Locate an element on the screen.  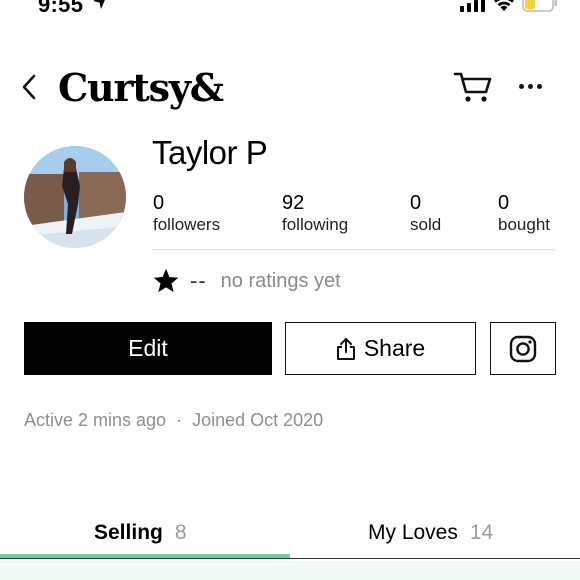
last-active: Active 2 mins ago is located at coordinates (95, 420).